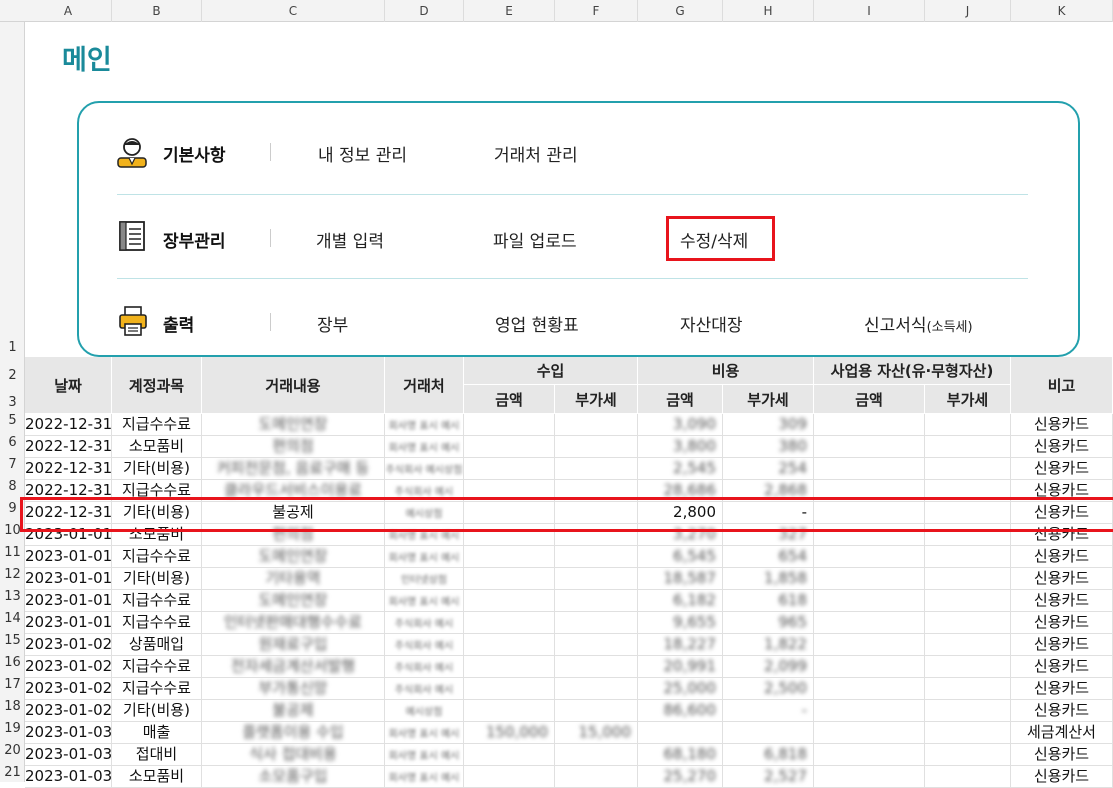 The width and height of the screenshot is (1113, 788). I want to click on cell-expense-amount: 9,655, so click(680, 623).